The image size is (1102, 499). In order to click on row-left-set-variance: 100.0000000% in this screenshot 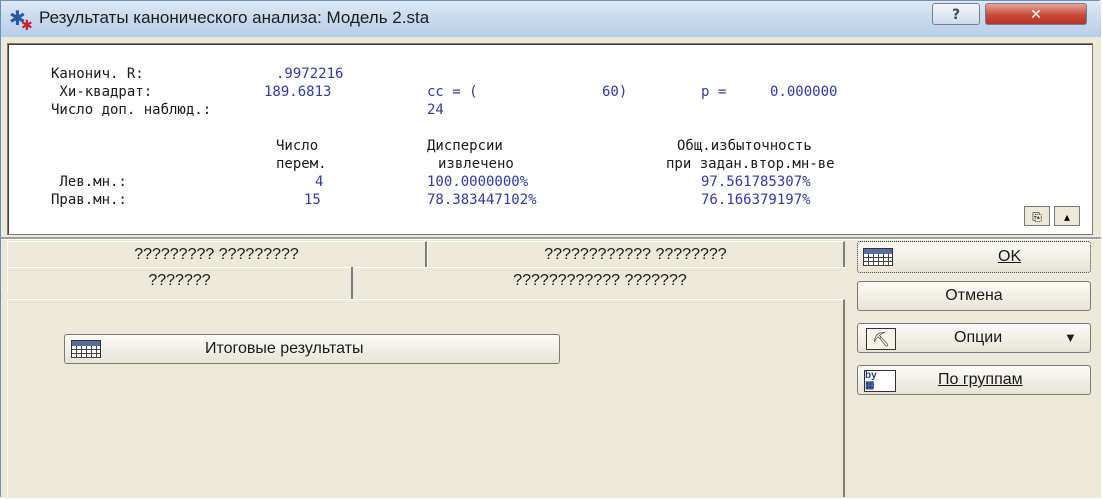, I will do `click(478, 182)`.